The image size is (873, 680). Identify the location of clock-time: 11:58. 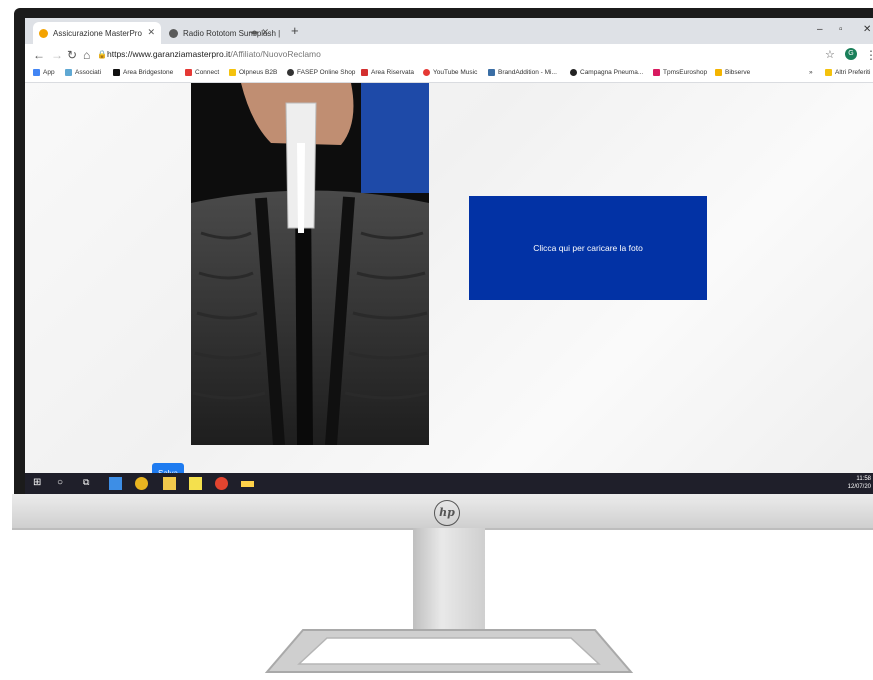
(863, 479).